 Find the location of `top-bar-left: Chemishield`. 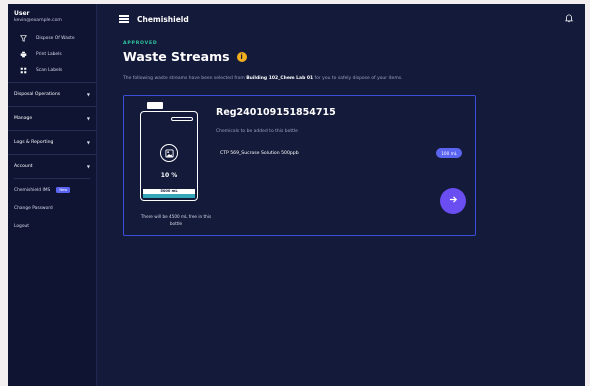

top-bar-left: Chemishield is located at coordinates (154, 19).